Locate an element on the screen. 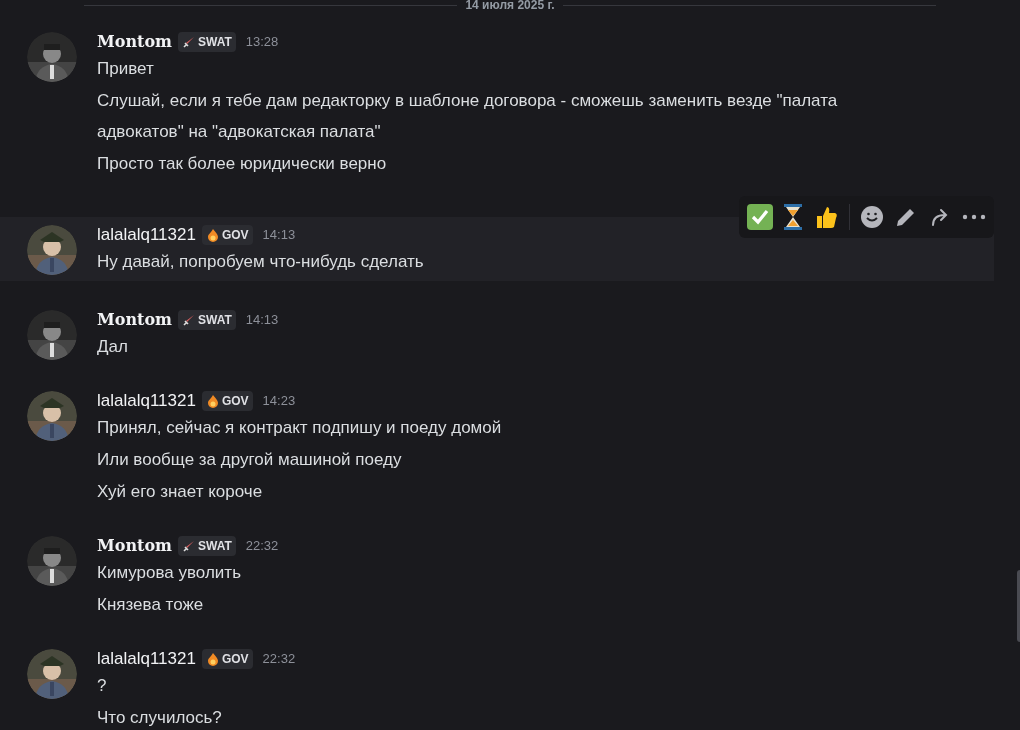  message-text: Слушай, если я тебе дам редакторку в шаблоне договора - сможешь заменить везде "палата адвокатов" на "адвокатская палата" is located at coordinates (468, 116).